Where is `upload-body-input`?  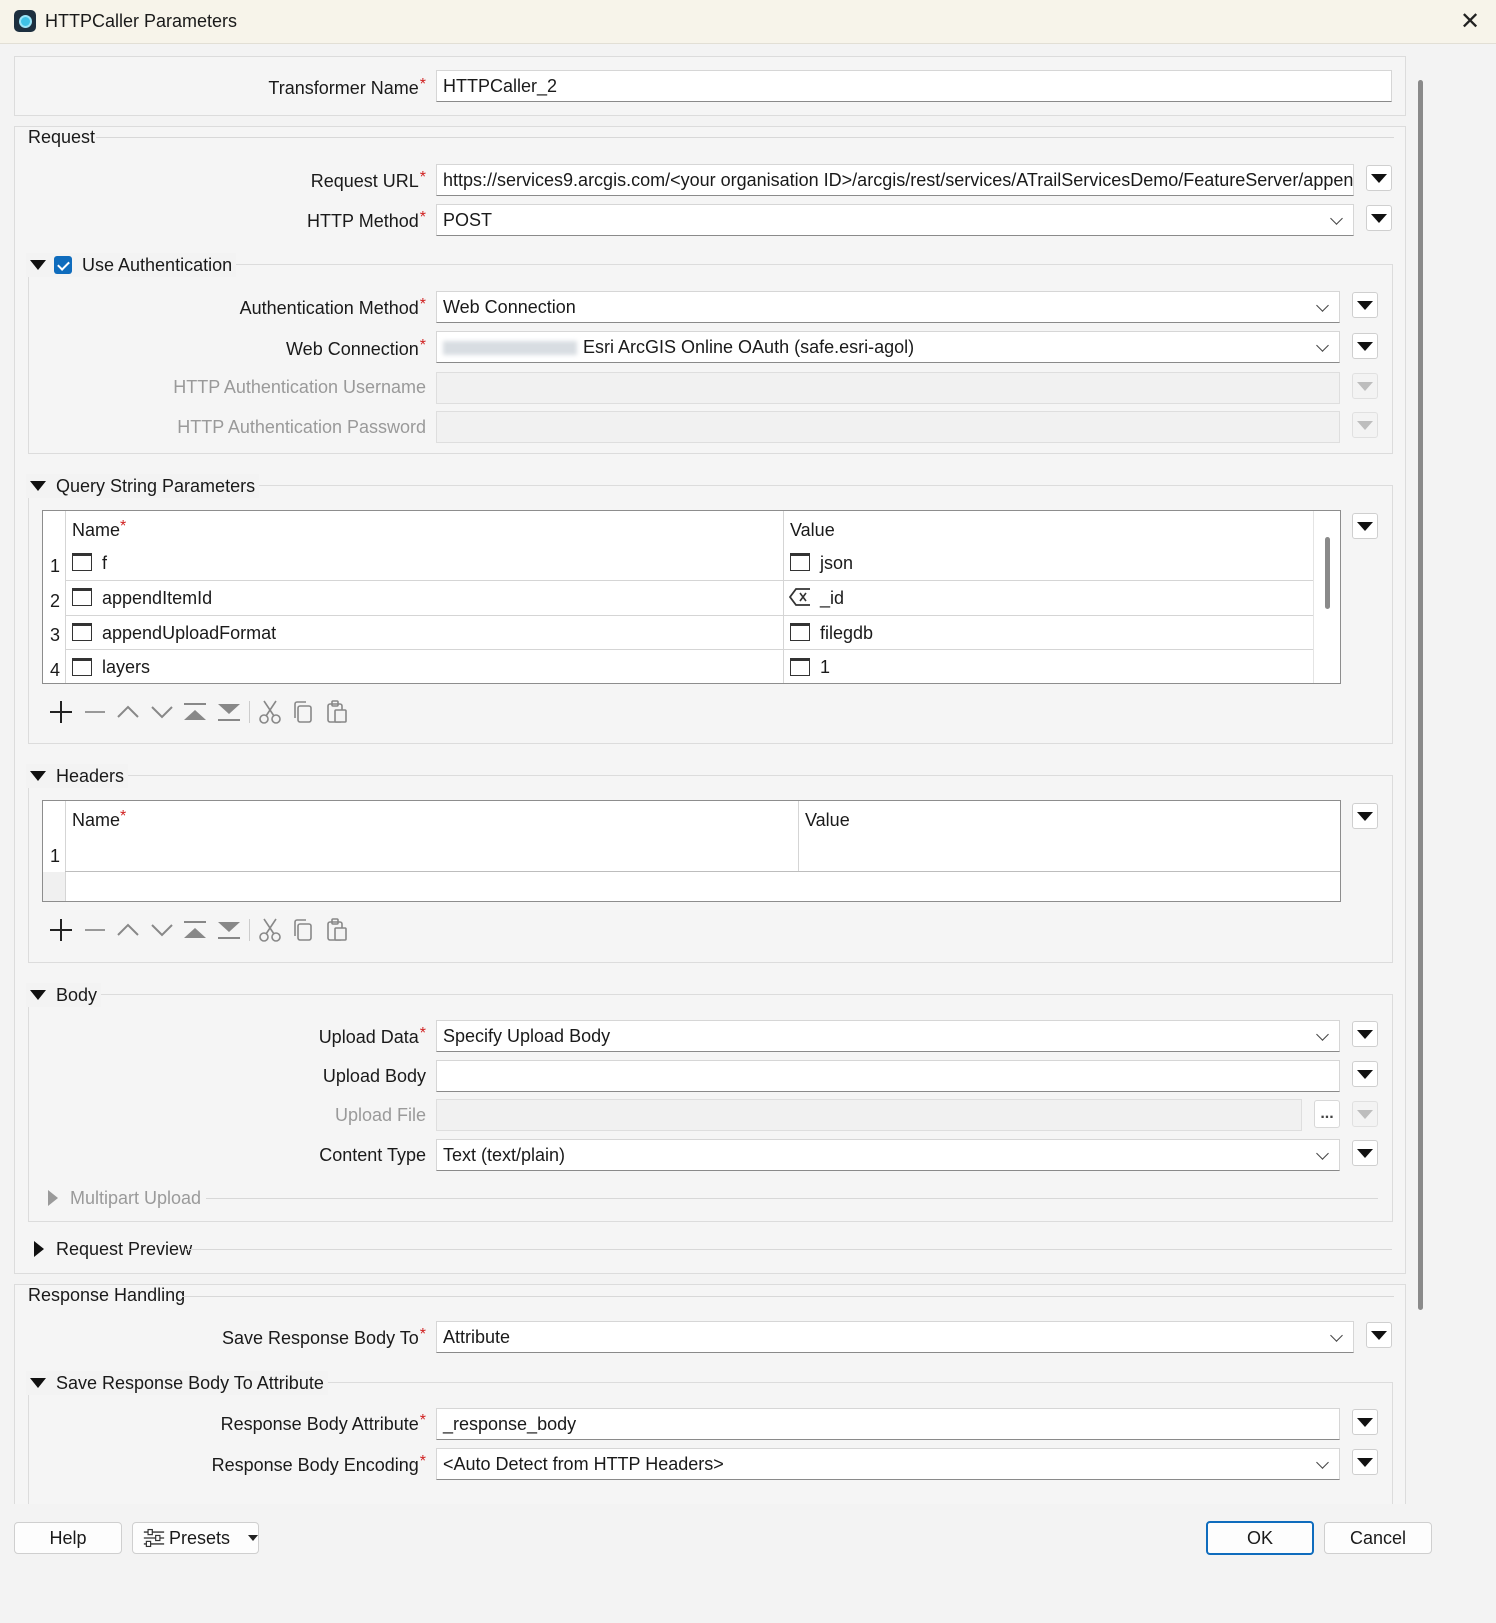 upload-body-input is located at coordinates (888, 1076).